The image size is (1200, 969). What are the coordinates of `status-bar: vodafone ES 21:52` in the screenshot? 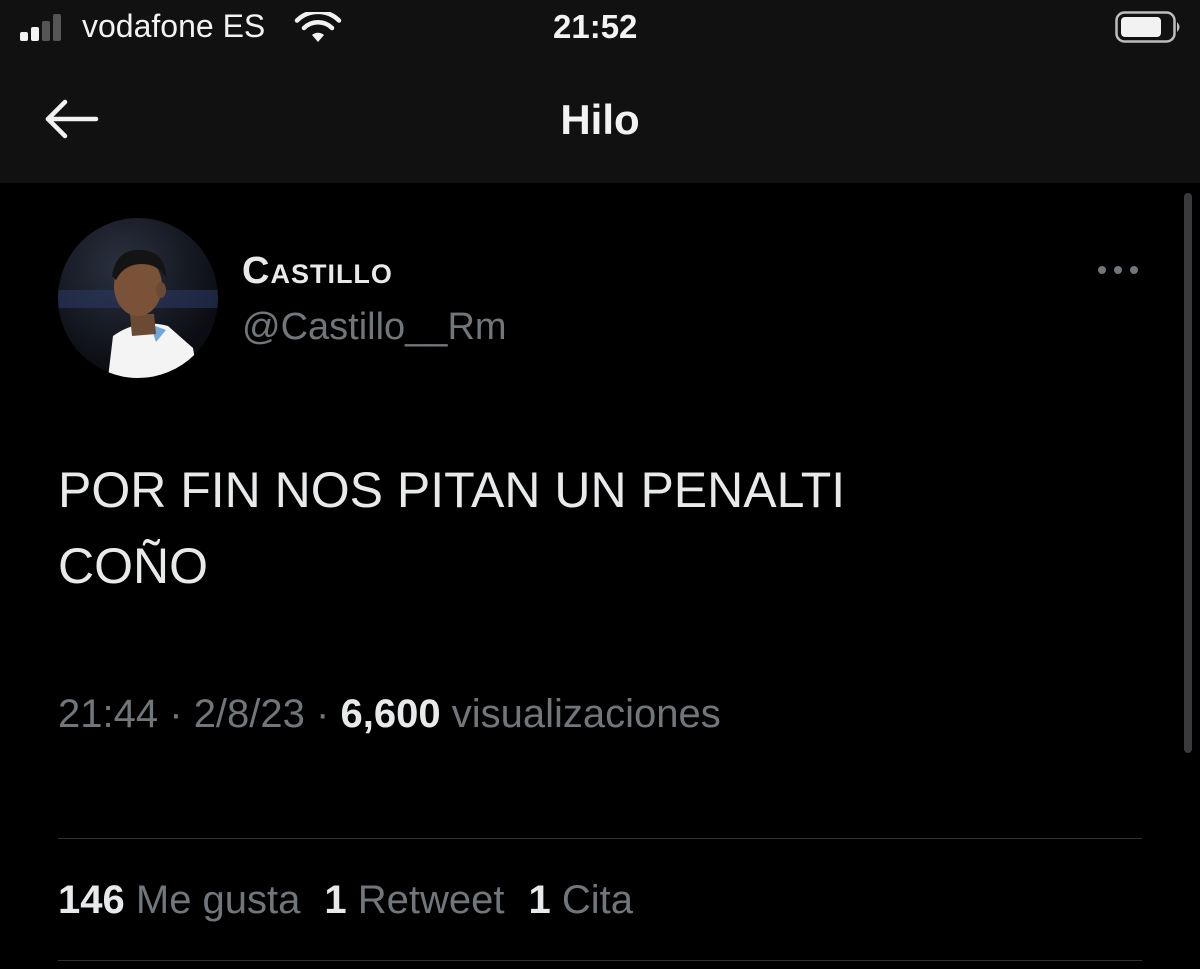 It's located at (600, 30).